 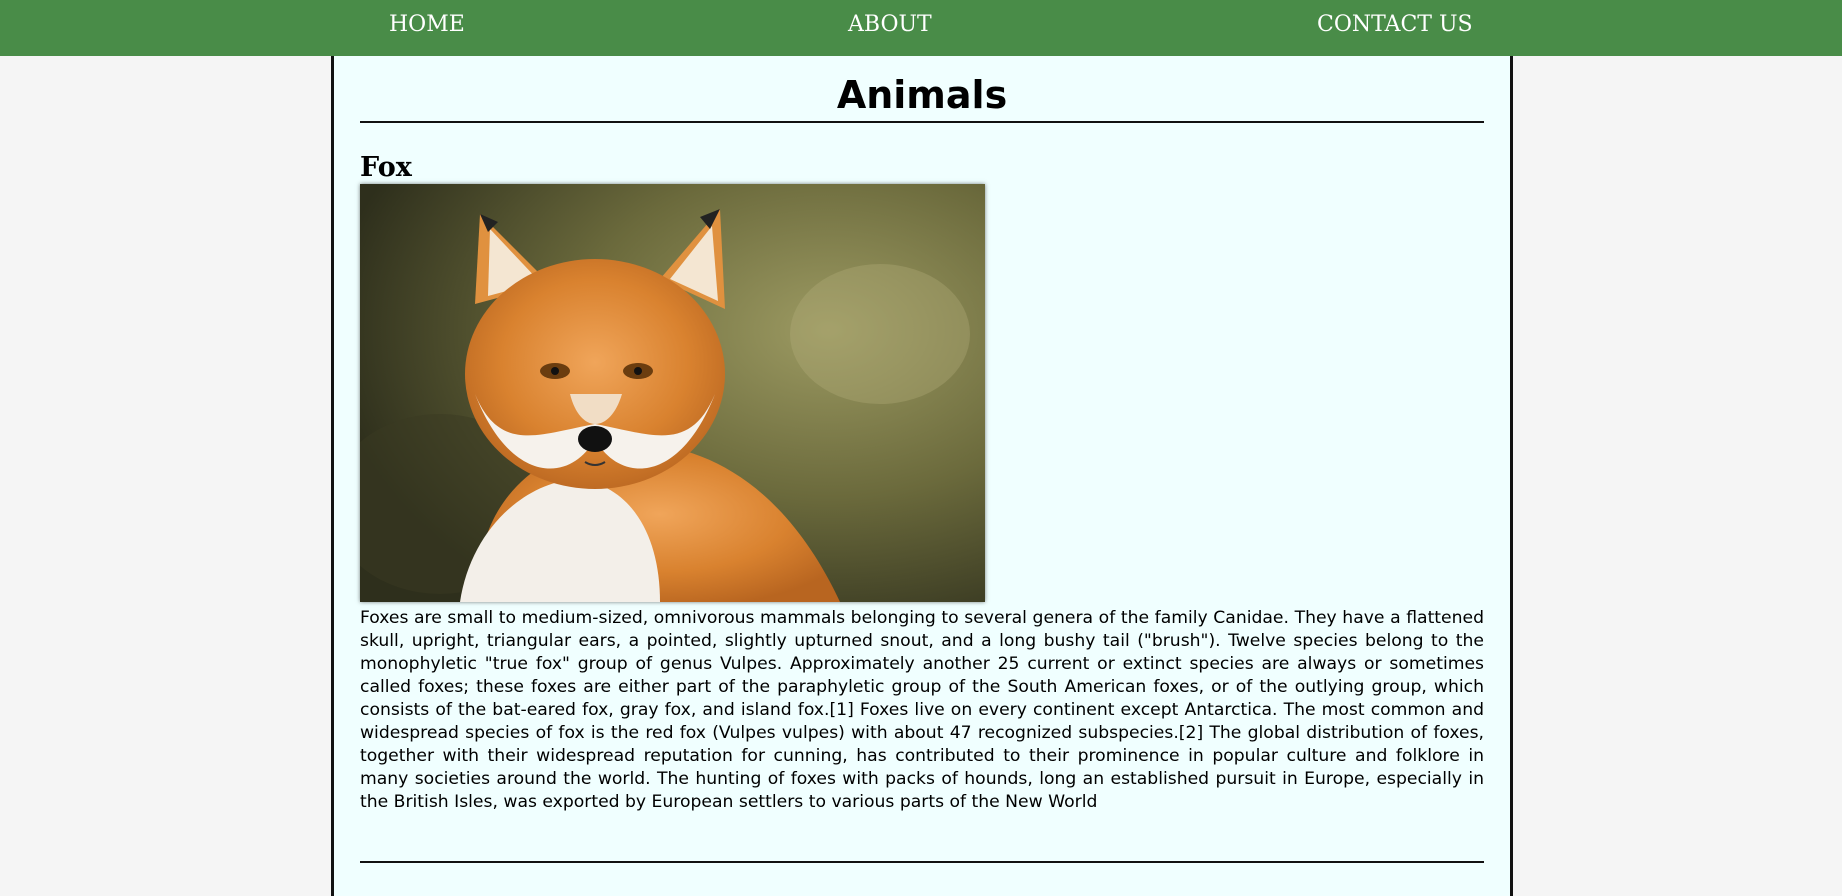 What do you see at coordinates (890, 25) in the screenshot?
I see `nav-about-link: ABOUT` at bounding box center [890, 25].